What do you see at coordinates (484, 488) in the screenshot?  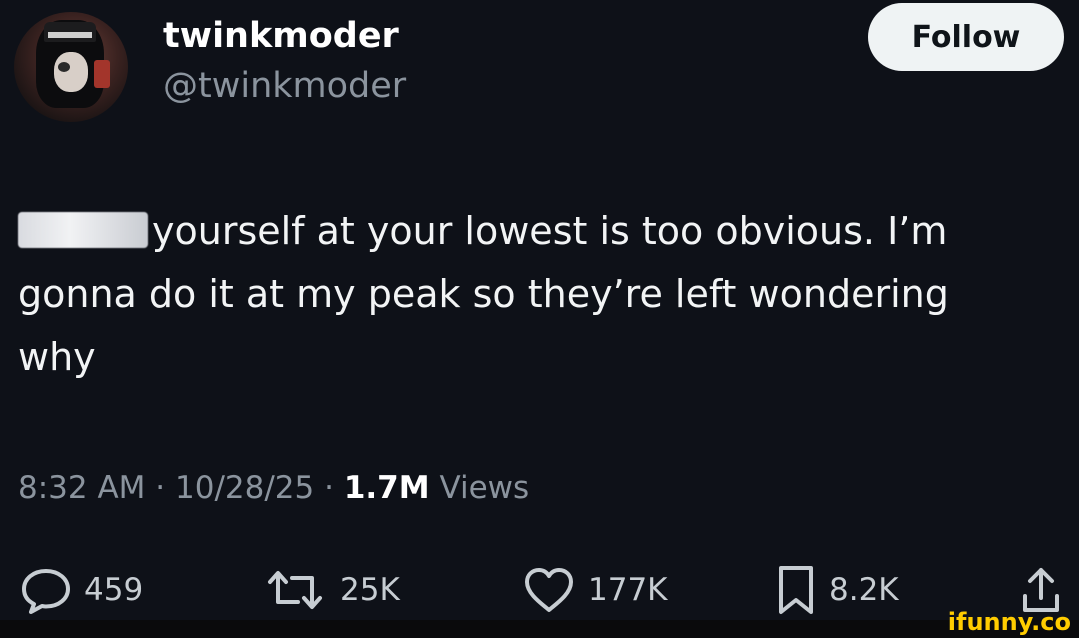 I see `views-label: Views` at bounding box center [484, 488].